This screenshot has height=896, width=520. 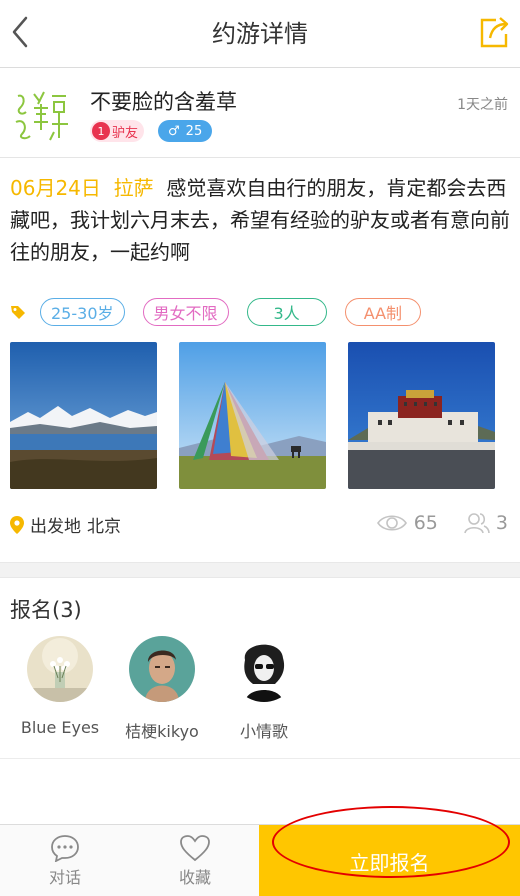 What do you see at coordinates (18, 312) in the screenshot?
I see `tag-icon` at bounding box center [18, 312].